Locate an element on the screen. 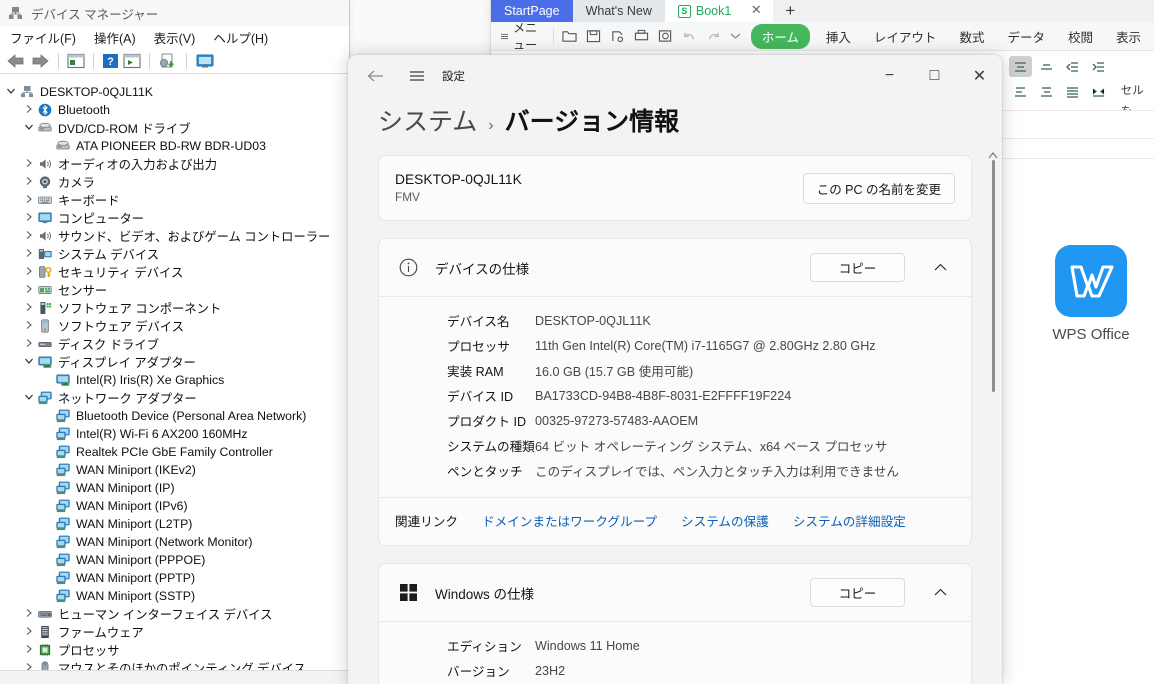 The image size is (1154, 684). rename-pc-button: この PC の名前を変更 is located at coordinates (878, 188).